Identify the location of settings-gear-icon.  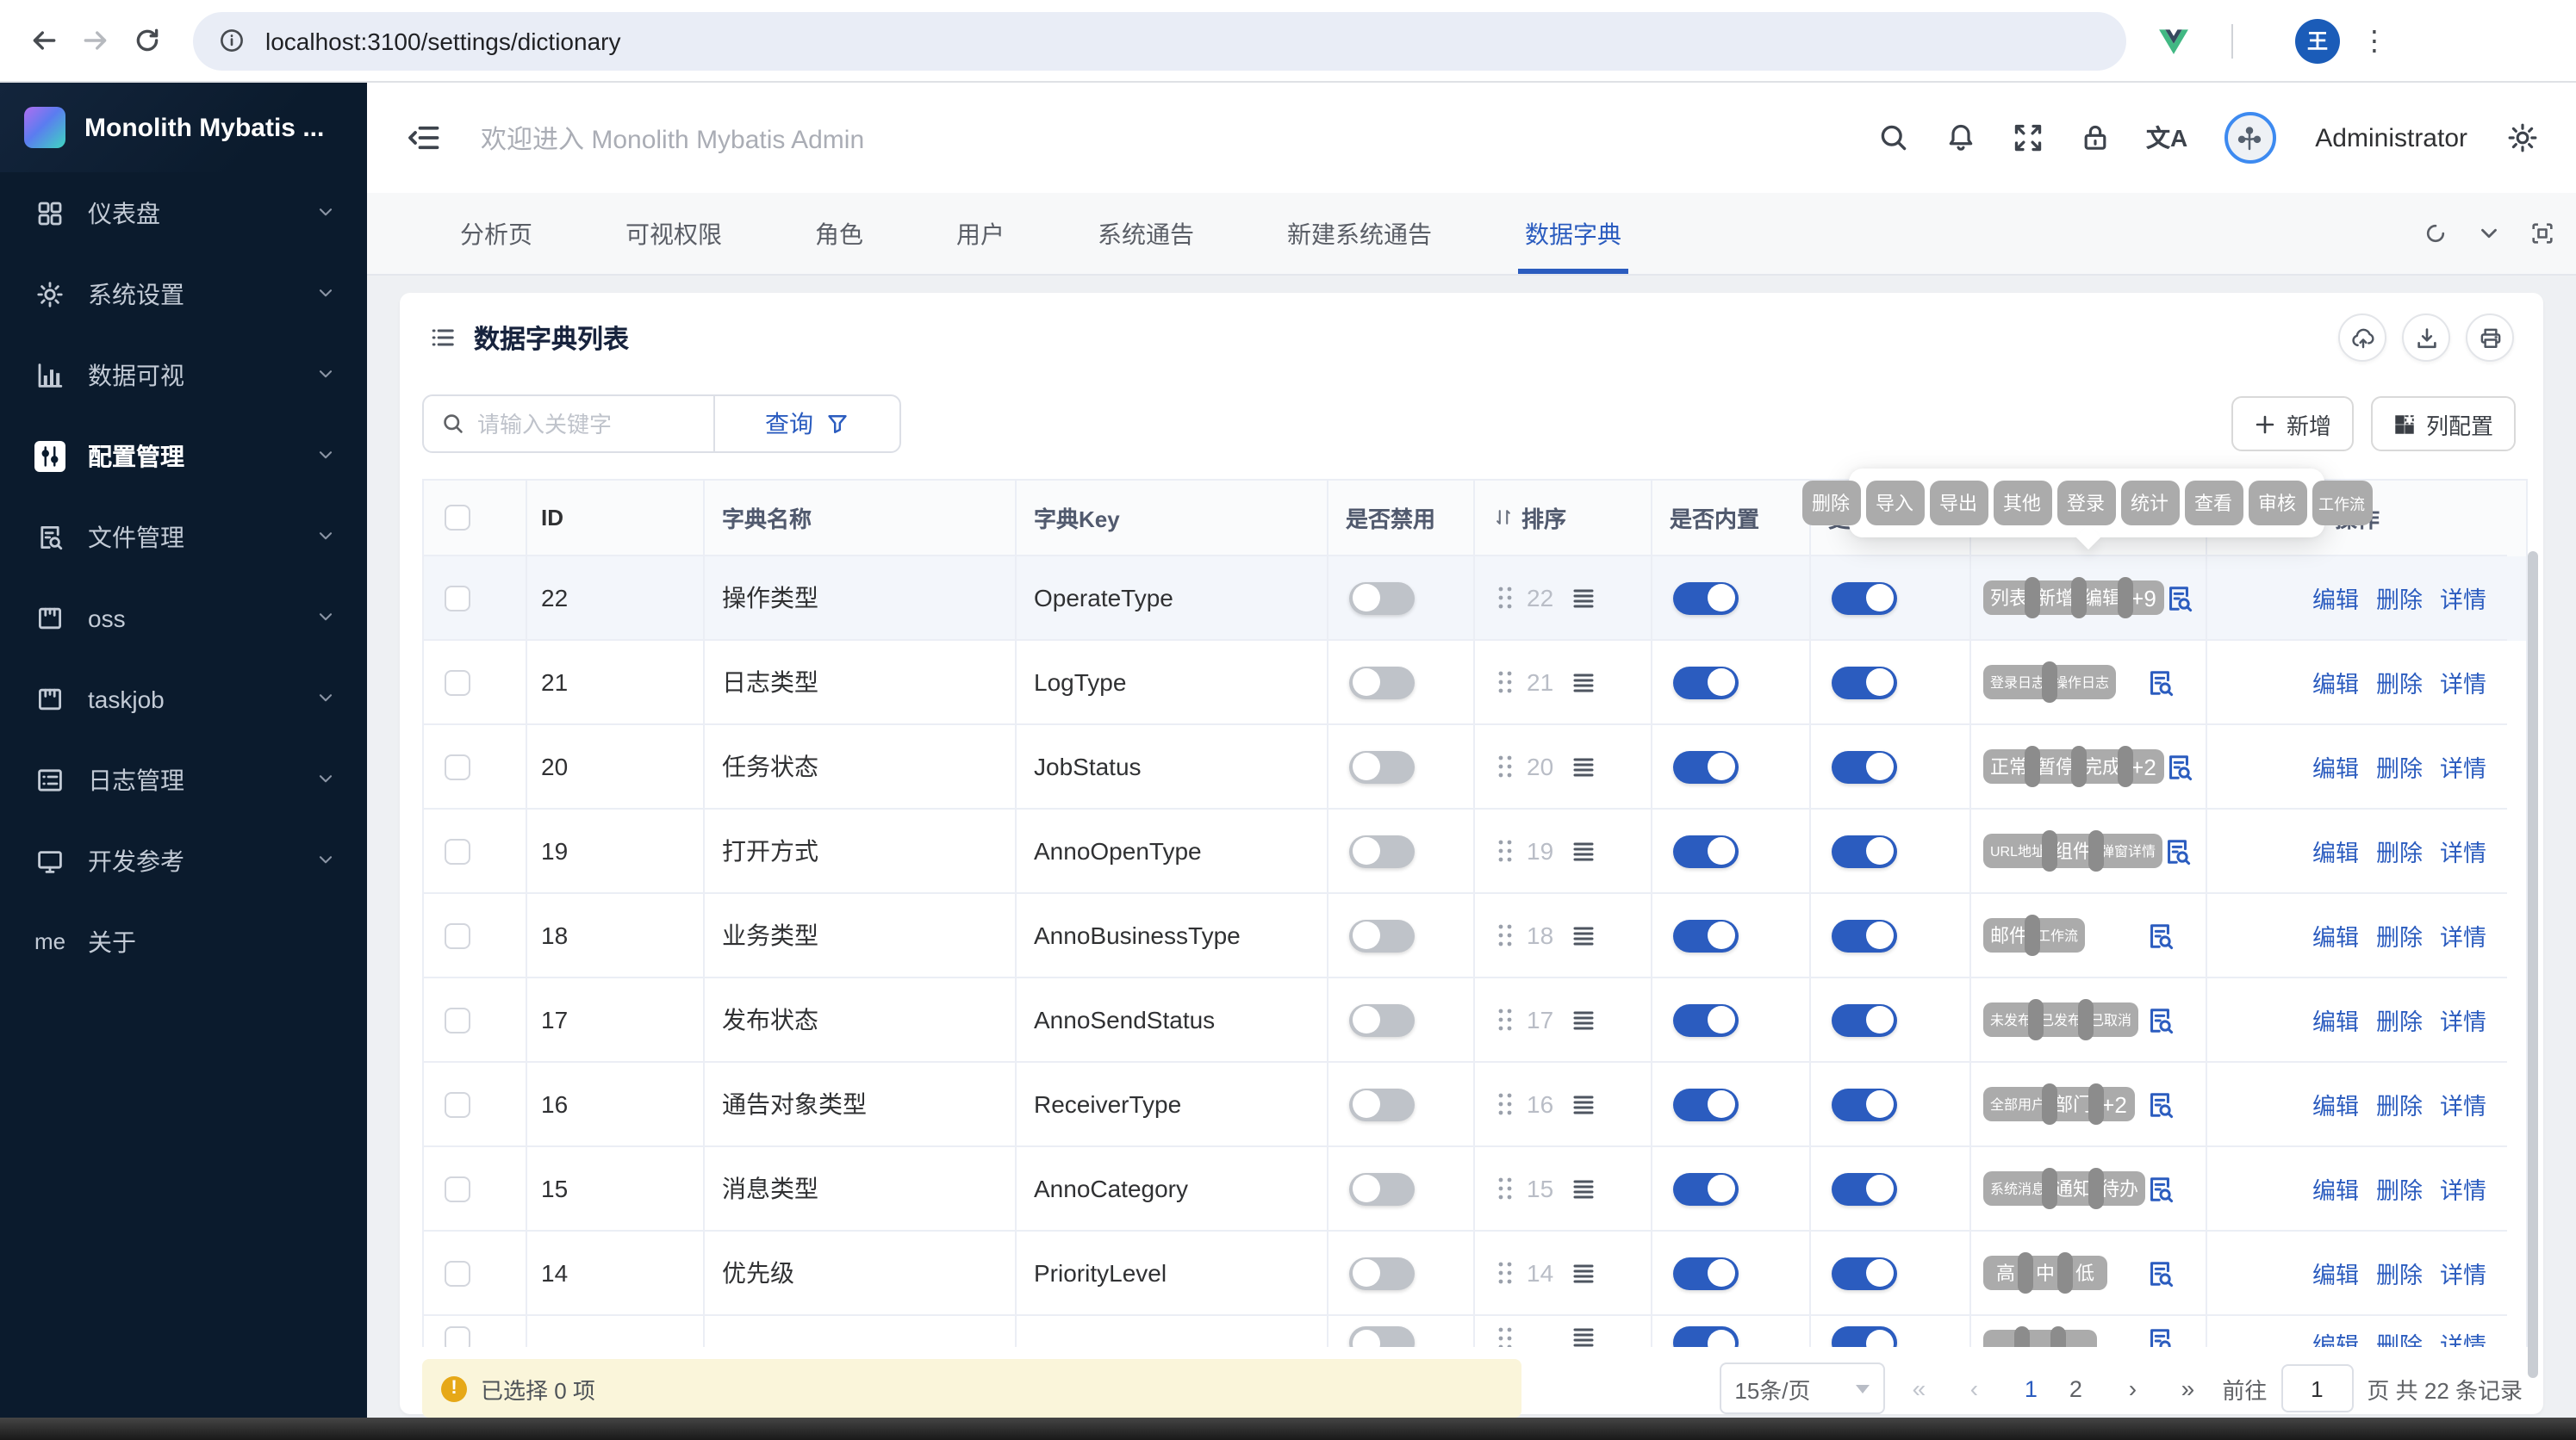
(2522, 138).